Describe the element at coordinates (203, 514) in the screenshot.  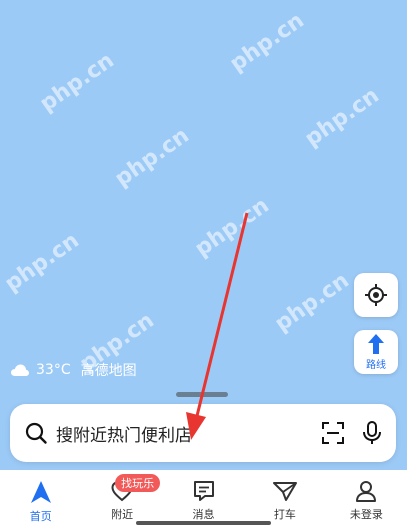
I see `tab-messages-label: 消息` at that location.